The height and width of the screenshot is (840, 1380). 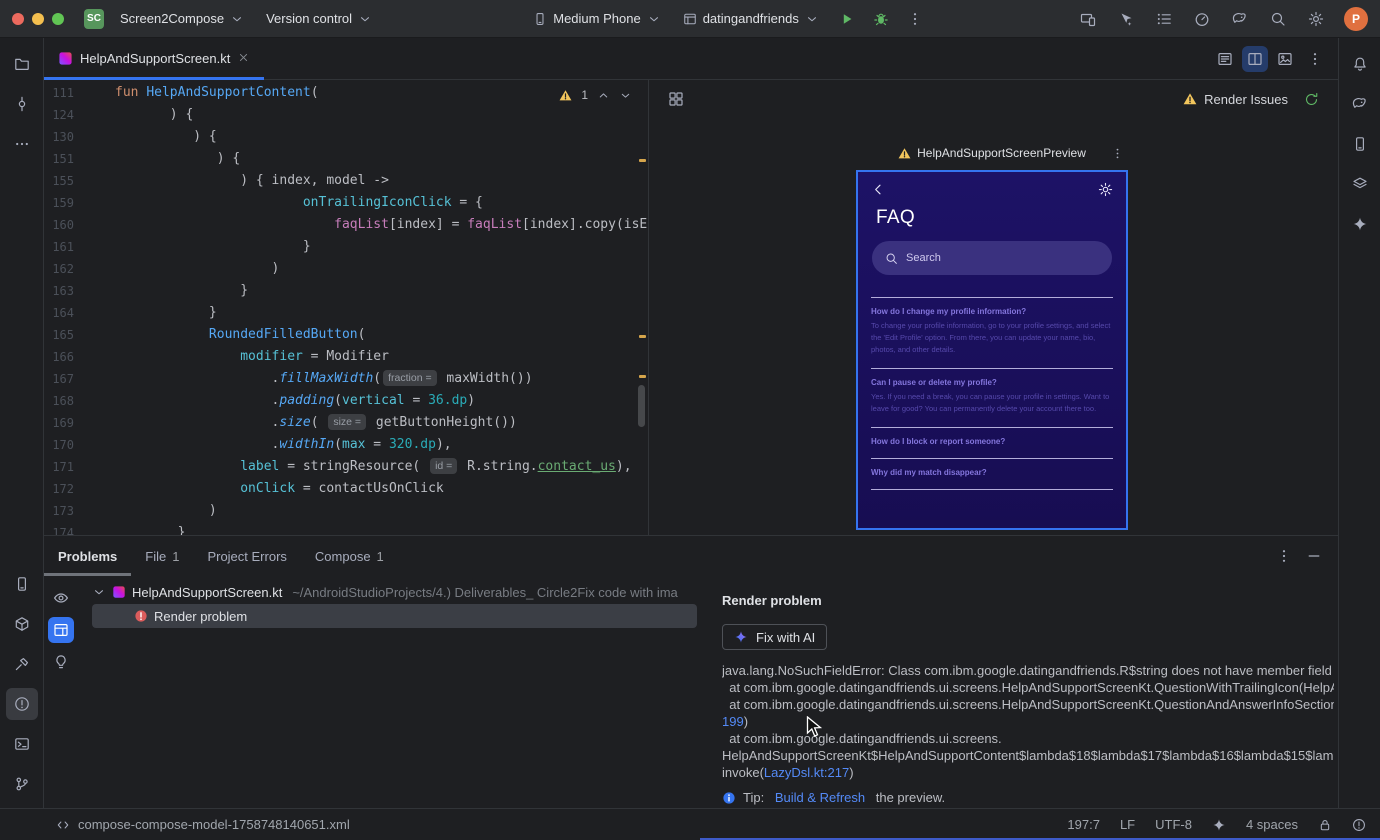 I want to click on tab-problems: Problems, so click(x=88, y=556).